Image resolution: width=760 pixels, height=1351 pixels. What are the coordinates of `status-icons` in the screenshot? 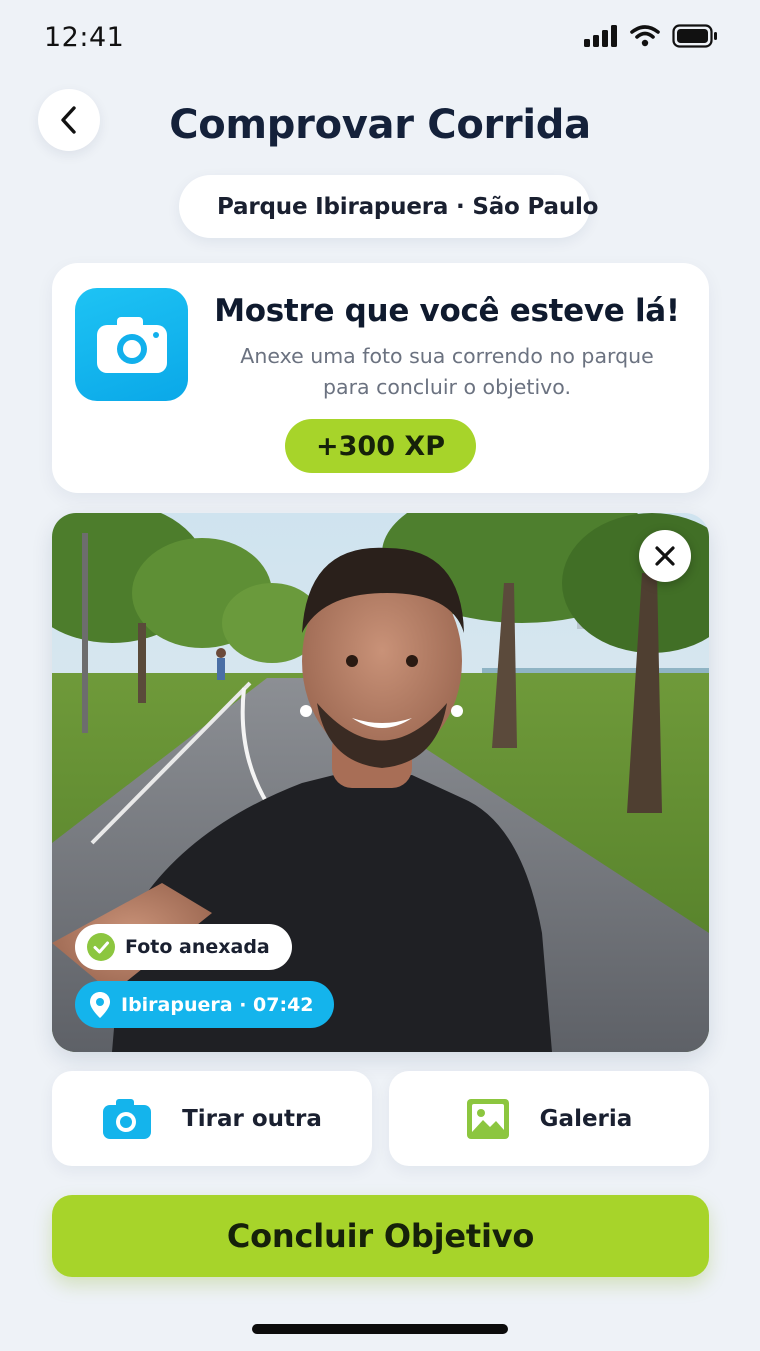 It's located at (651, 36).